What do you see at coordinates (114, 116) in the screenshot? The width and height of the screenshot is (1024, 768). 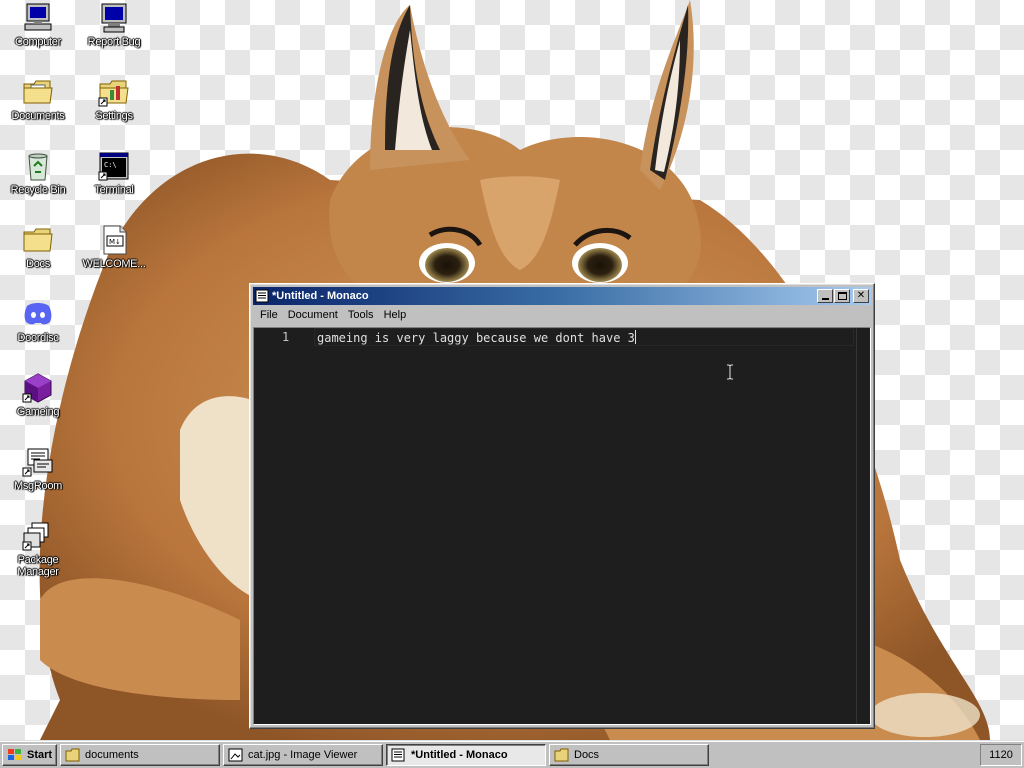 I see `desktop-icon-label: Settings` at bounding box center [114, 116].